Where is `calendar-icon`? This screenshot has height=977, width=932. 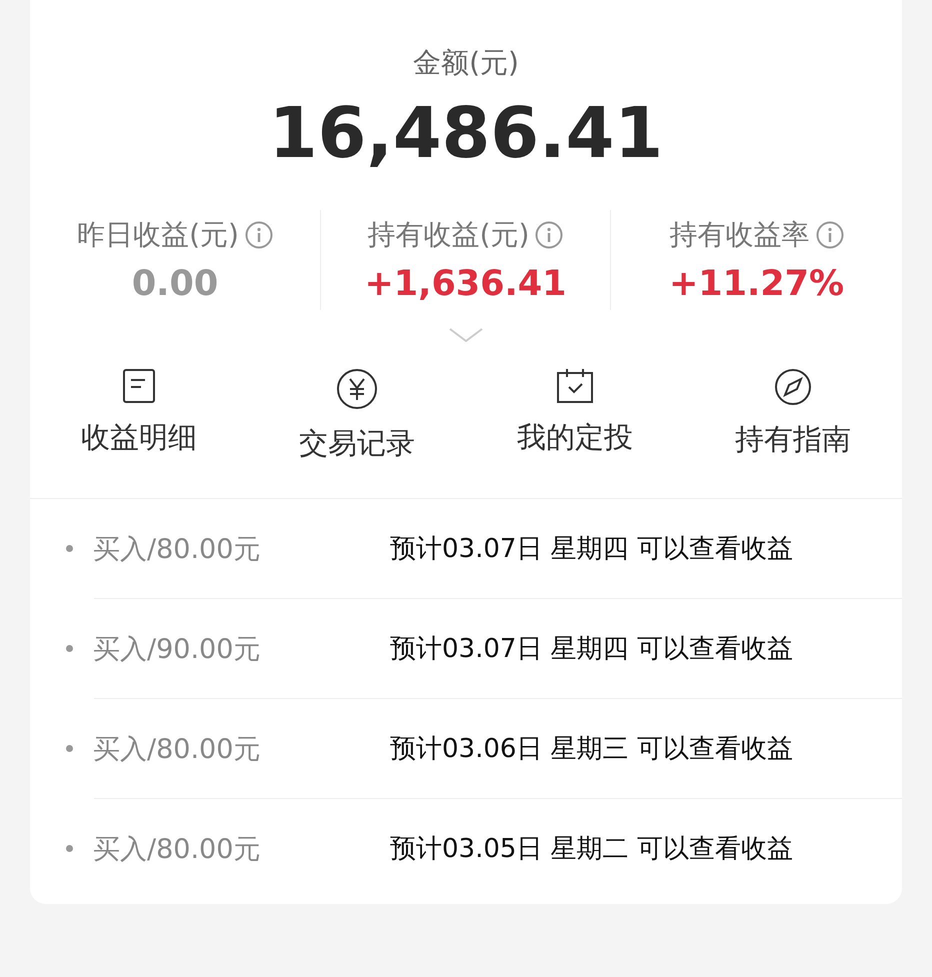 calendar-icon is located at coordinates (575, 386).